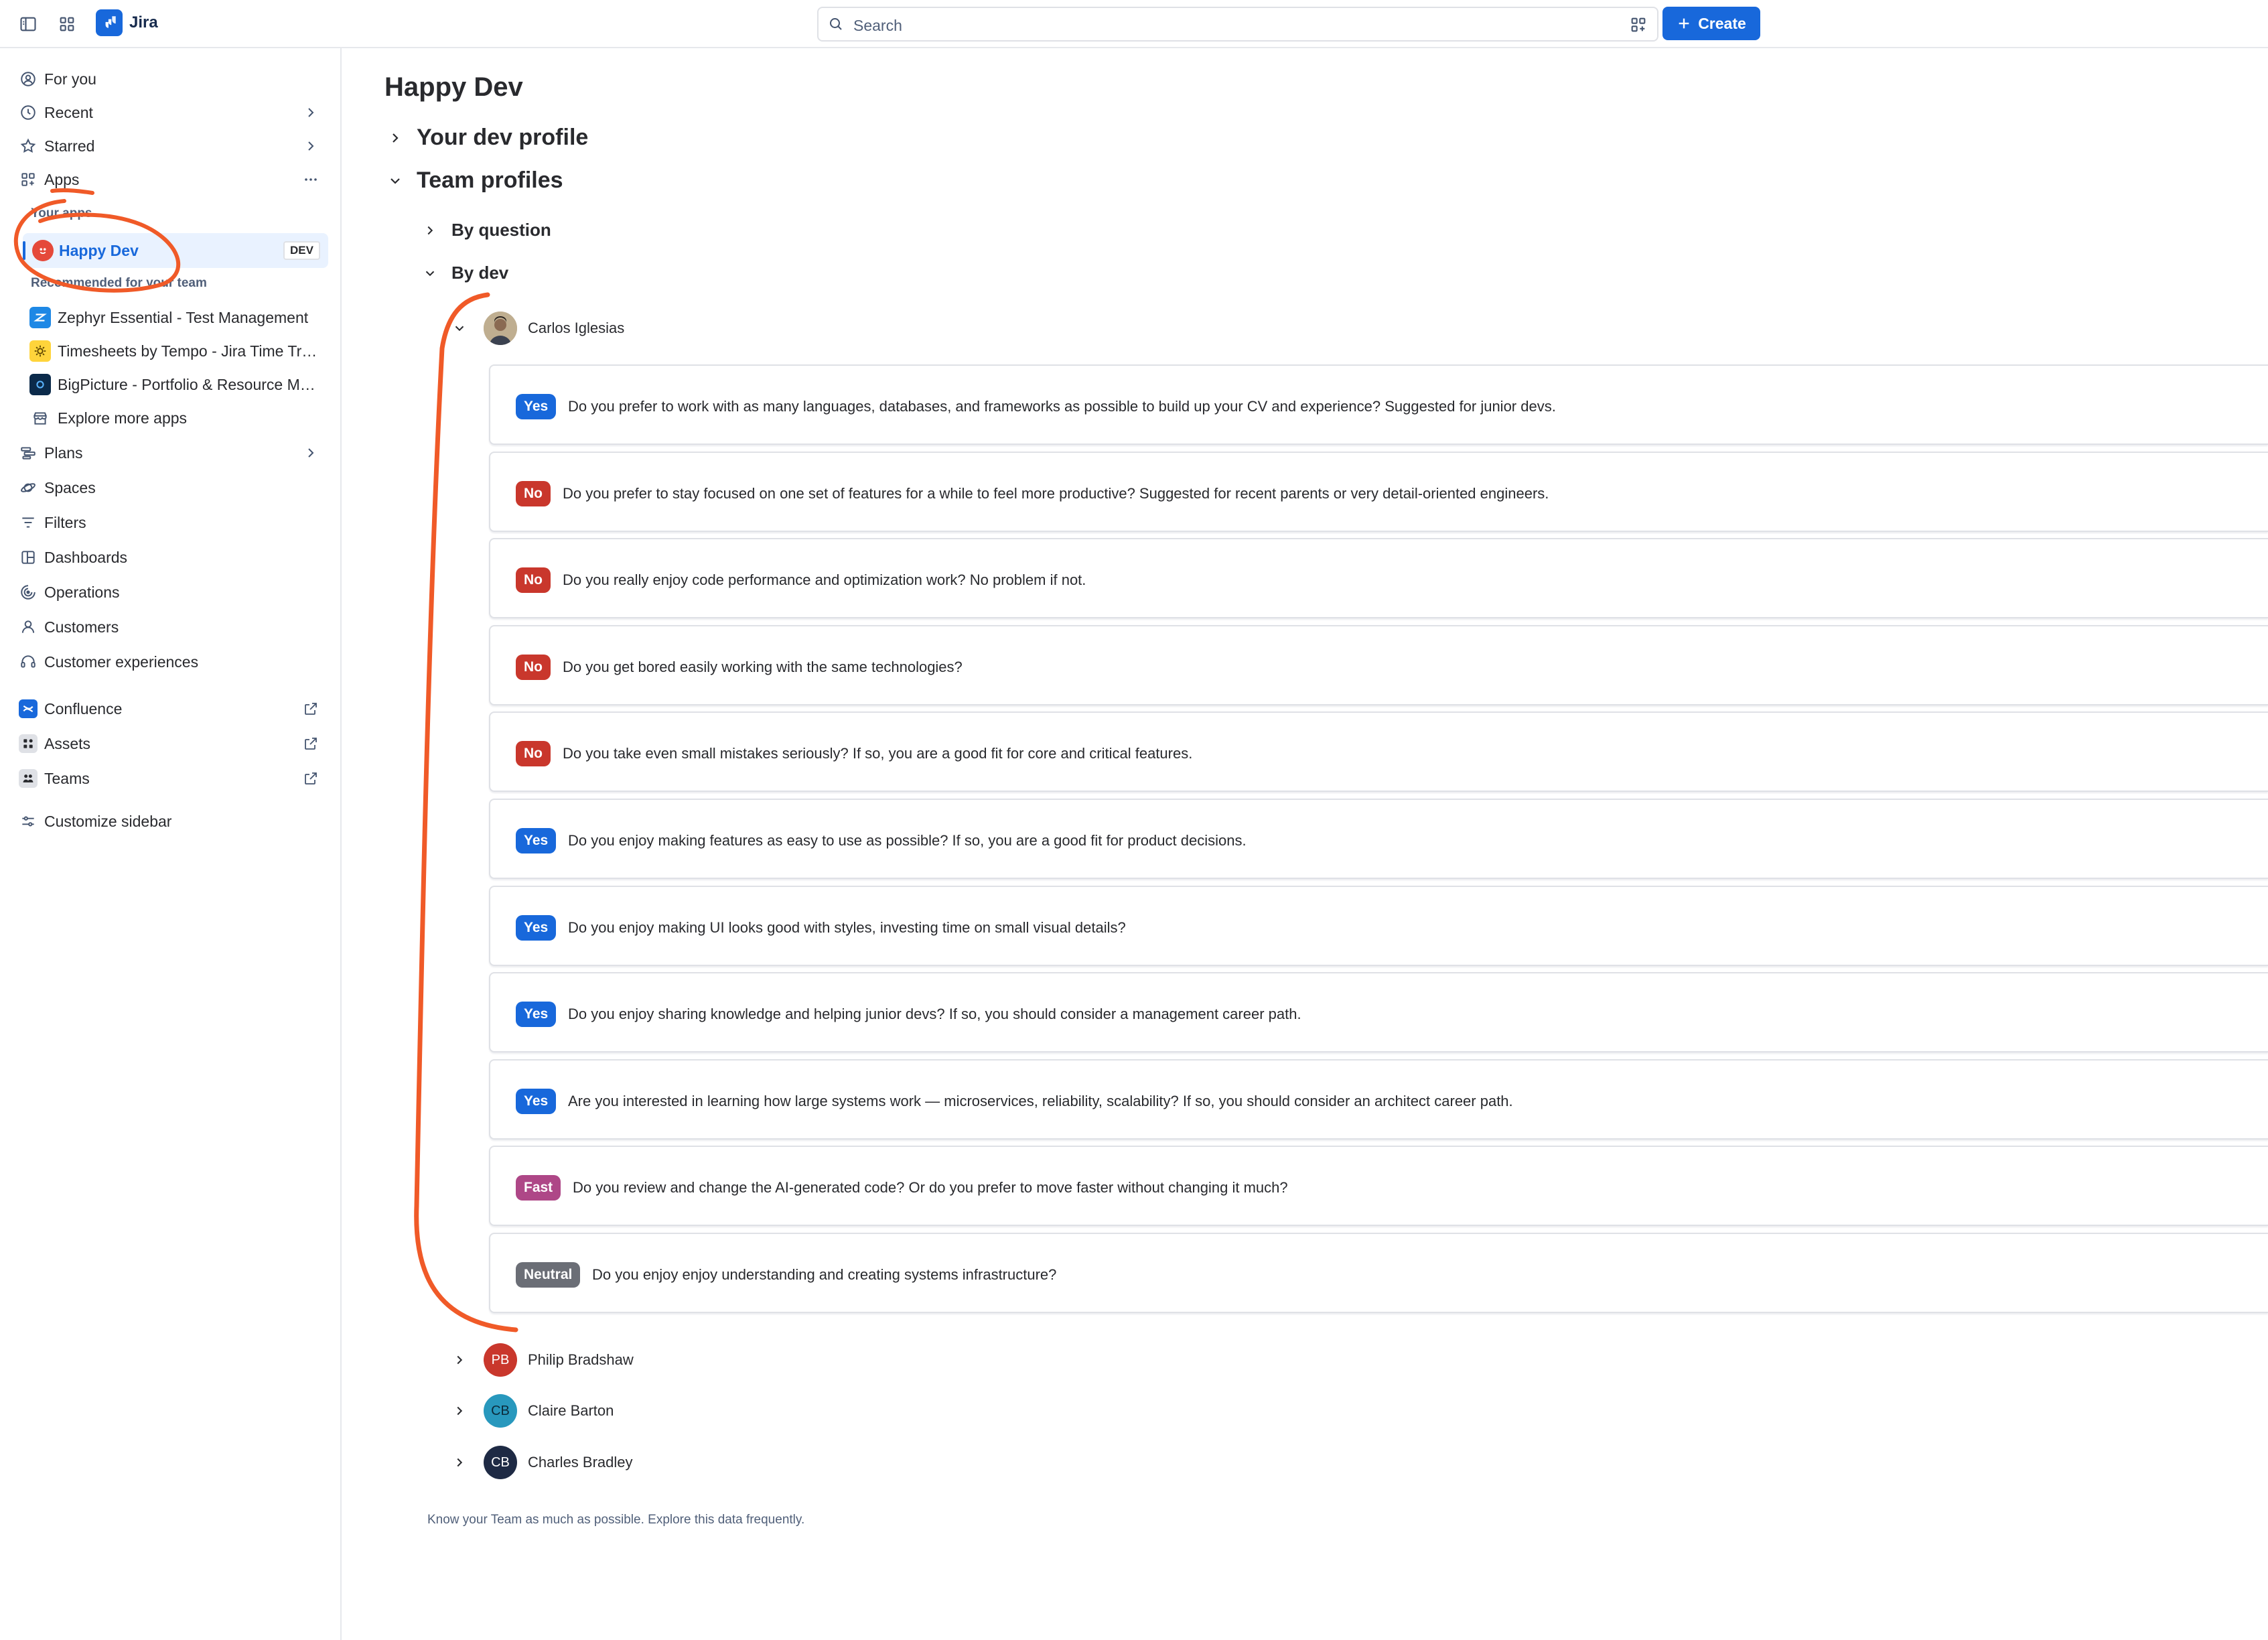  I want to click on your-dev-profile-toggle: Your dev profile, so click(487, 138).